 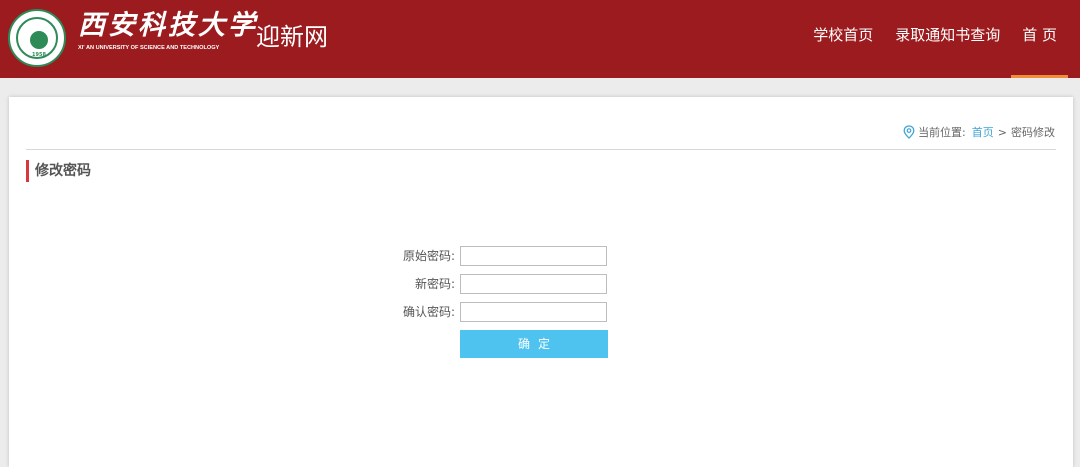 What do you see at coordinates (533, 312) in the screenshot?
I see `confirm-password-input` at bounding box center [533, 312].